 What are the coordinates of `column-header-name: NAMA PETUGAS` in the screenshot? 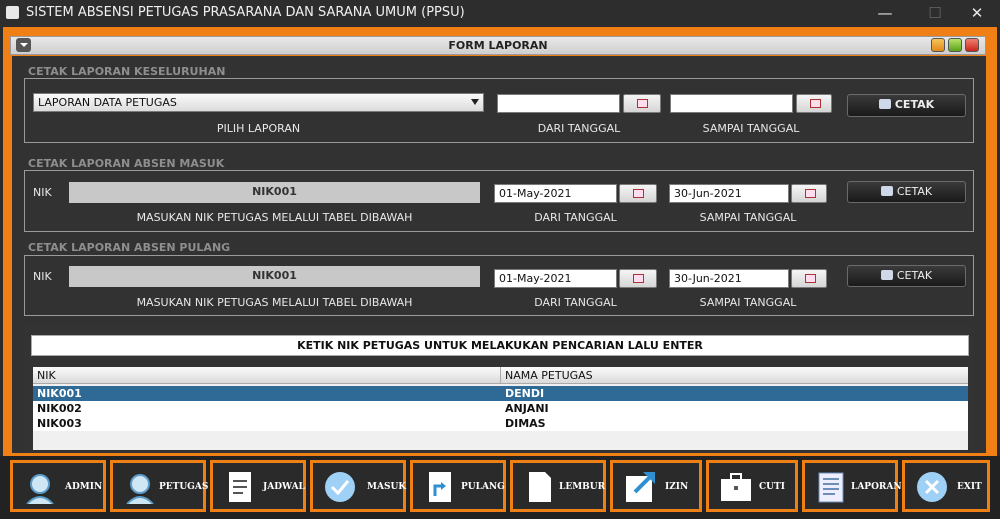 It's located at (549, 375).